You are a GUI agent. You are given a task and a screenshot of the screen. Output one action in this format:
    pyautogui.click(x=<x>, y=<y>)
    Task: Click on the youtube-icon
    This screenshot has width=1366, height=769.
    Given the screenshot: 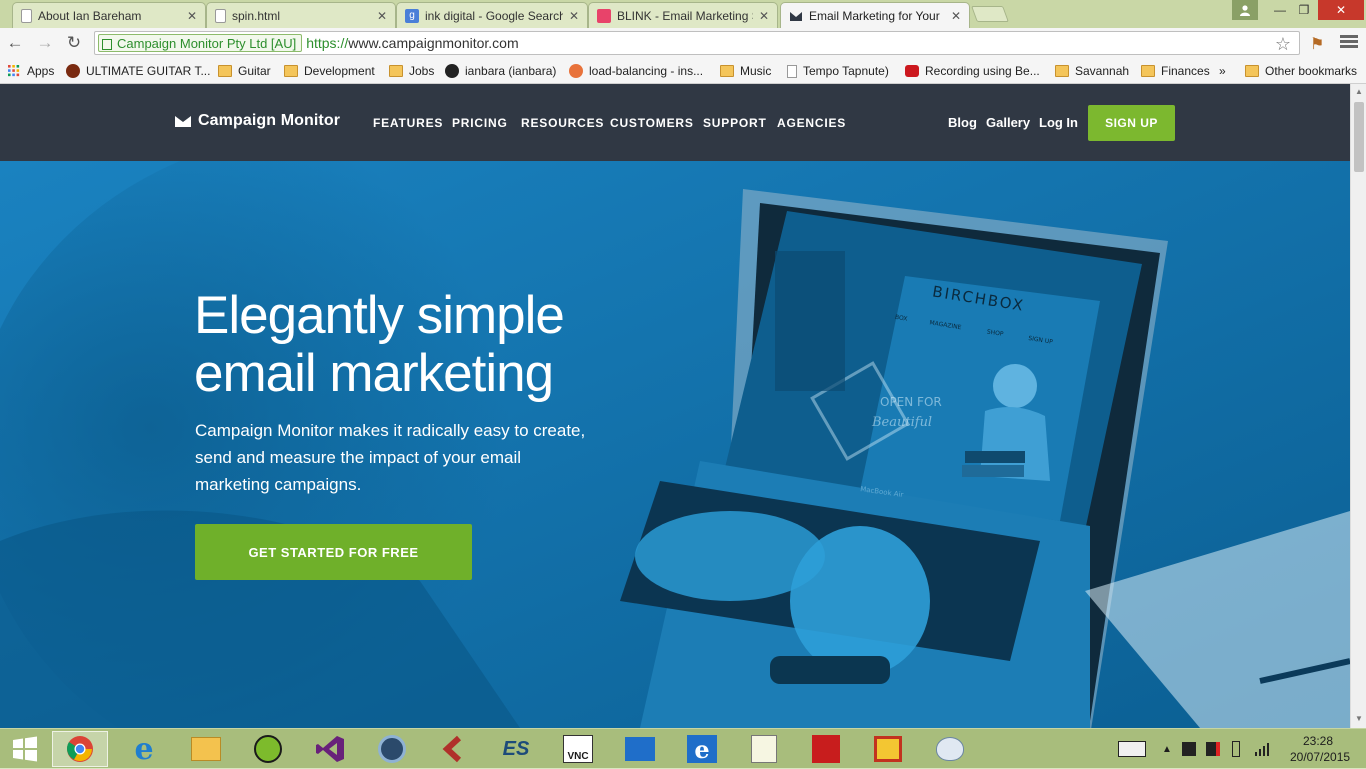 What is the action you would take?
    pyautogui.click(x=912, y=71)
    